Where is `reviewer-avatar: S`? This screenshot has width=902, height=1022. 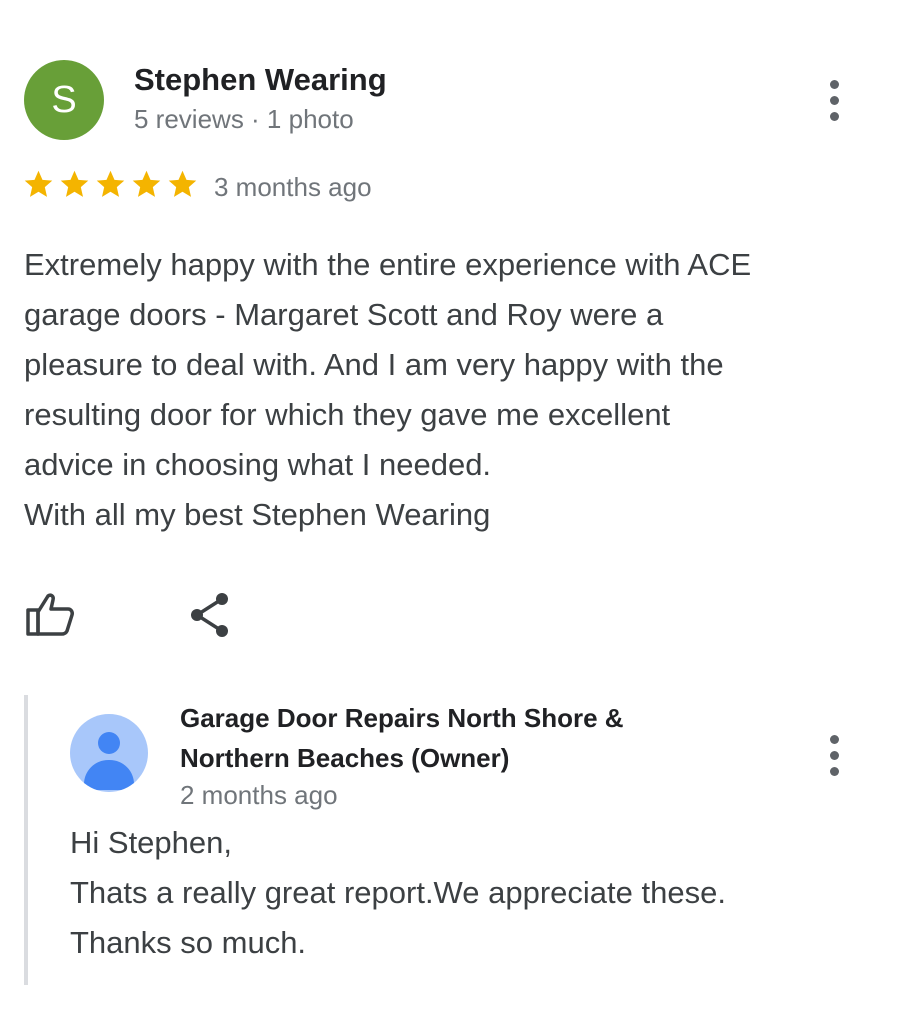 reviewer-avatar: S is located at coordinates (64, 100).